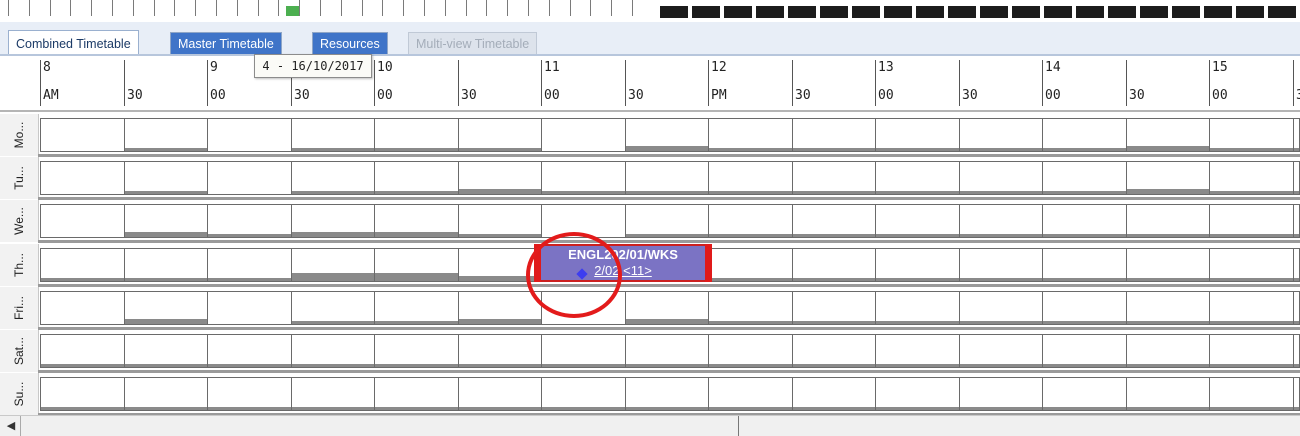 This screenshot has height=436, width=1300. What do you see at coordinates (708, 263) in the screenshot?
I see `event-resize-handle-right` at bounding box center [708, 263].